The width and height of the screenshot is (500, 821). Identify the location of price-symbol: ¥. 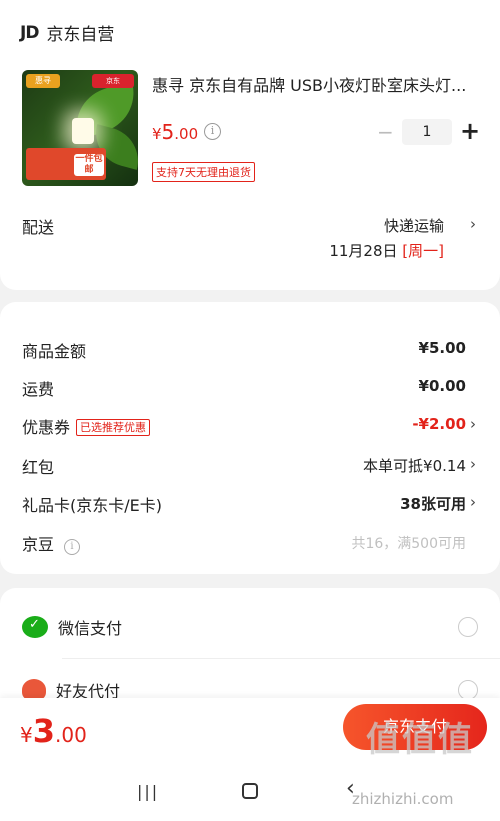
(157, 134).